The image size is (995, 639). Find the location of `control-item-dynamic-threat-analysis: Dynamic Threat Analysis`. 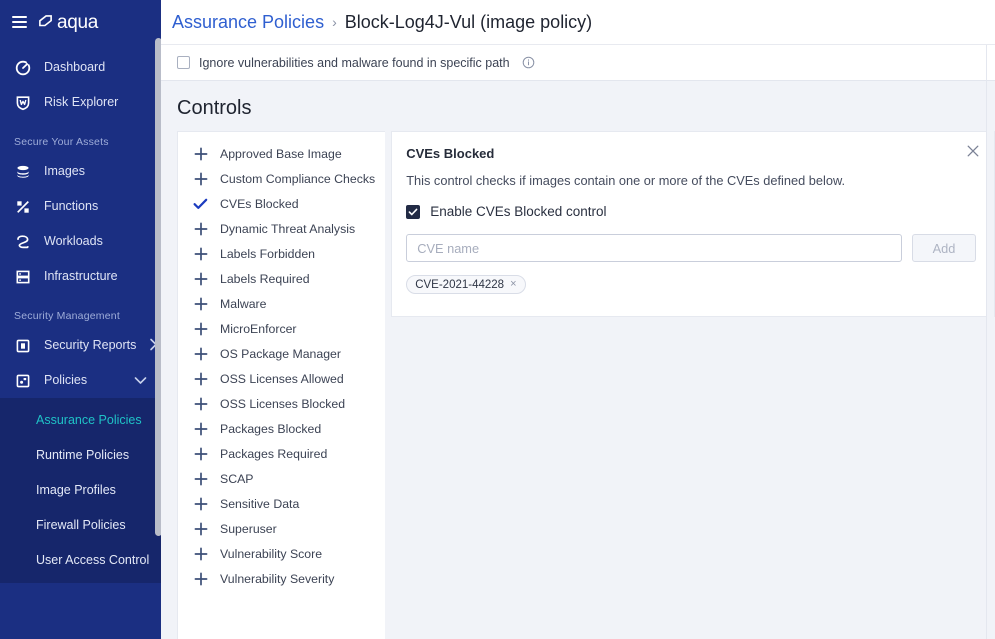

control-item-dynamic-threat-analysis: Dynamic Threat Analysis is located at coordinates (281, 228).